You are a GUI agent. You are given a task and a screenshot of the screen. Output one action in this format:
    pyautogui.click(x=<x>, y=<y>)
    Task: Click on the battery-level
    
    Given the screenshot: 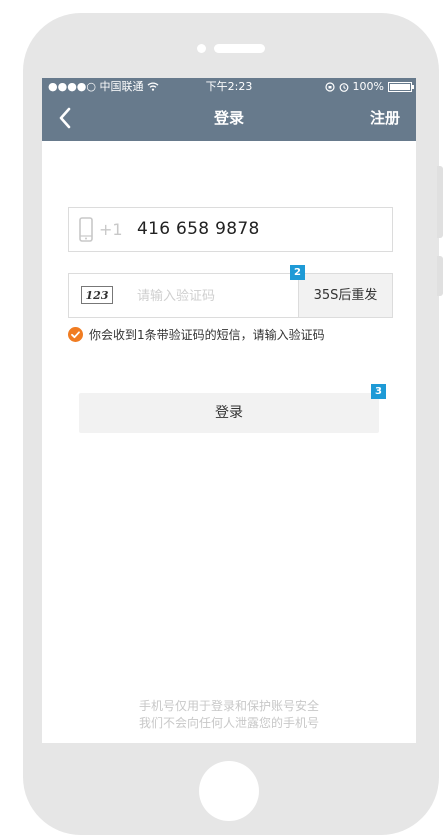 What is the action you would take?
    pyautogui.click(x=400, y=87)
    